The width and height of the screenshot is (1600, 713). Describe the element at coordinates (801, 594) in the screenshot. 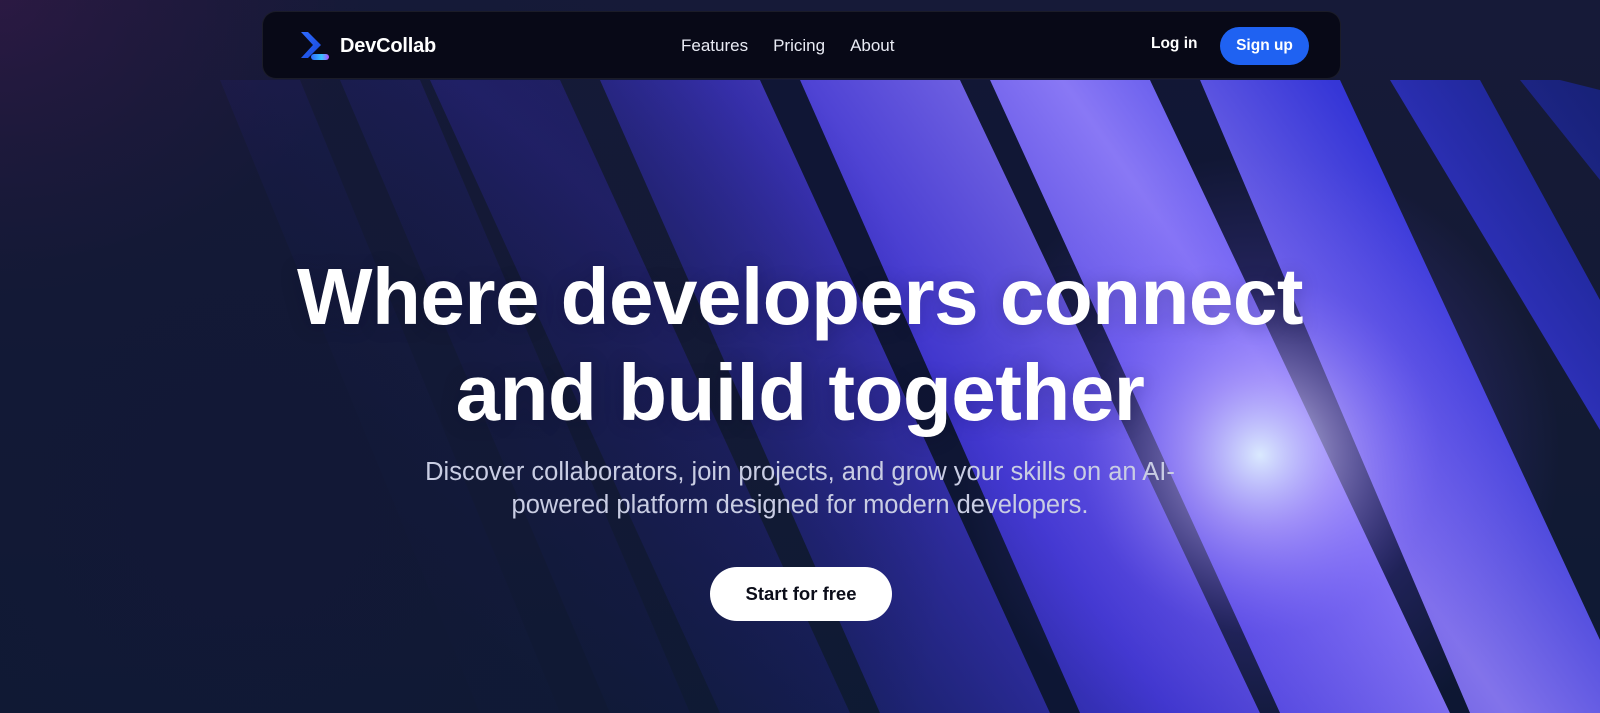

I see `start-for-free-button: Start for free` at that location.